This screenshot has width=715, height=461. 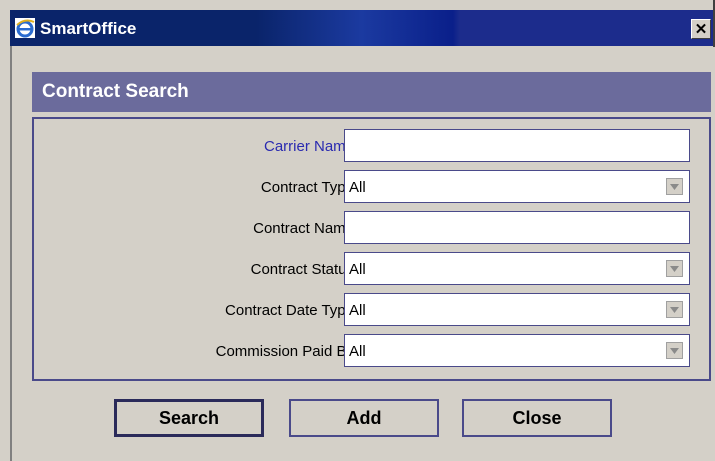 I want to click on contract-date-type-label: Contract Date Type, so click(x=289, y=310).